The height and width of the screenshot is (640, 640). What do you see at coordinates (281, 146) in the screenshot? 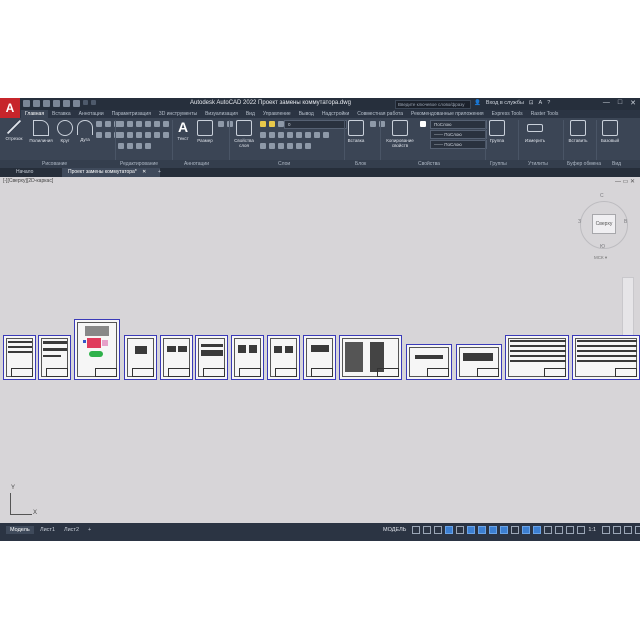
I see `layer-tool-k-icon` at bounding box center [281, 146].